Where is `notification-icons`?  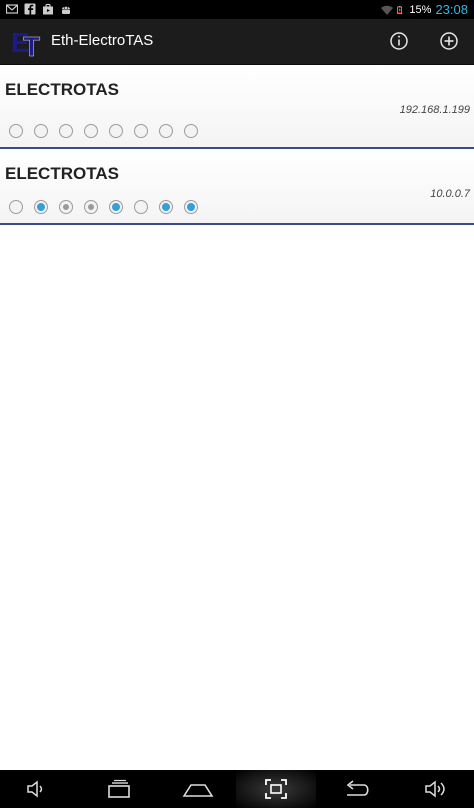 notification-icons is located at coordinates (39, 9).